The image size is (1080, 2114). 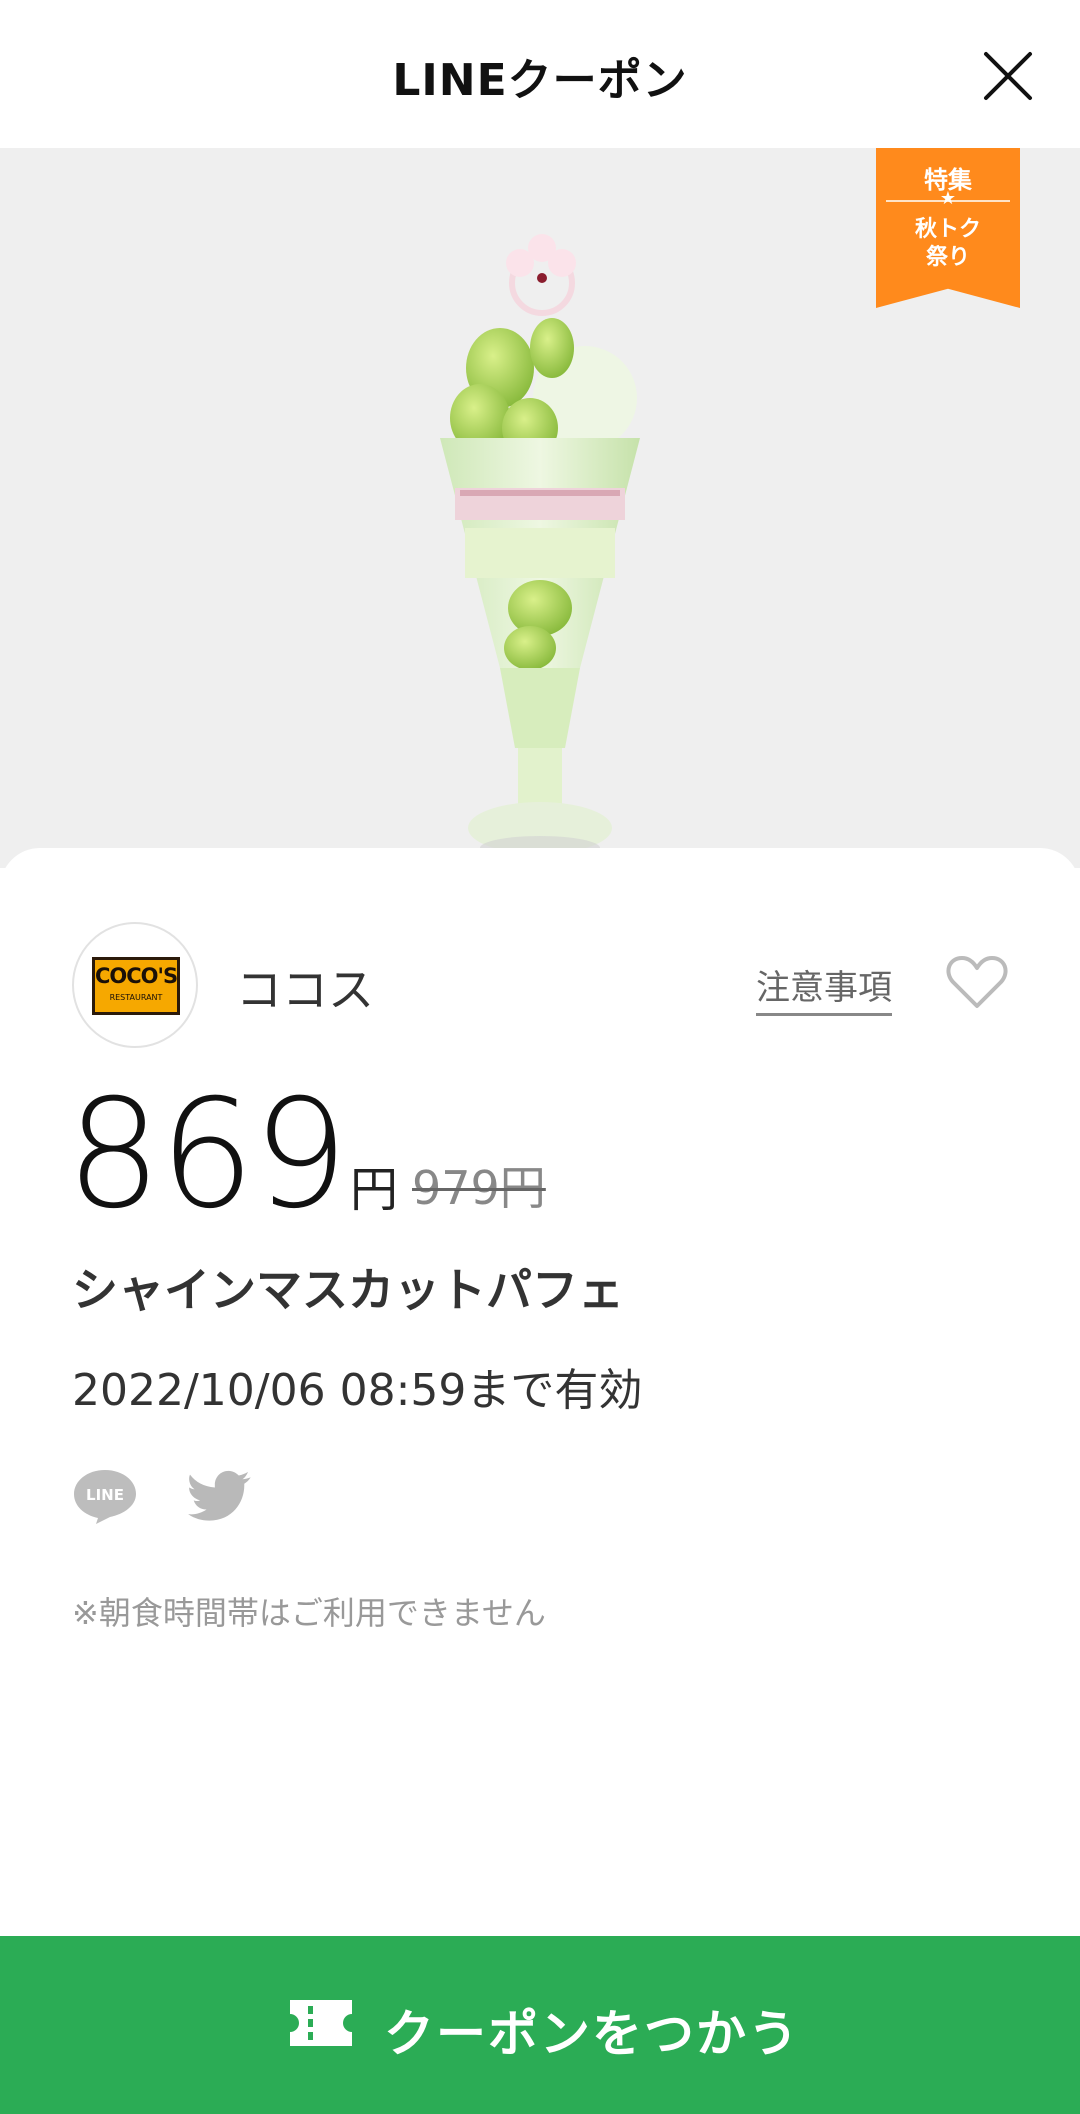 I want to click on use-coupon-button: クーポンをつかう, so click(x=540, y=2025).